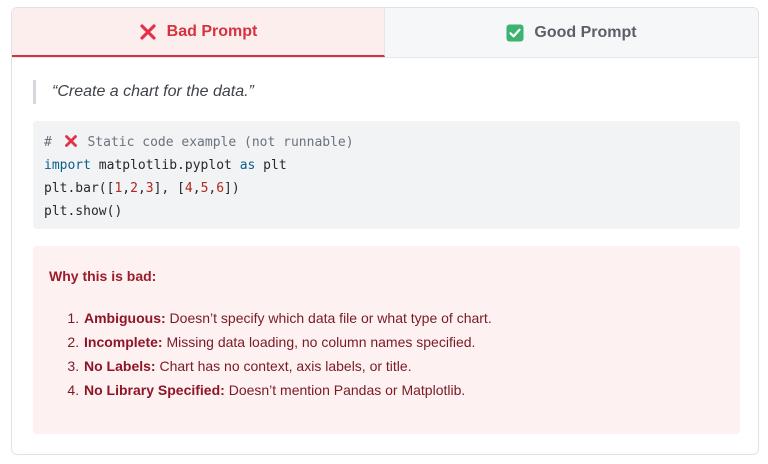 The image size is (768, 464). Describe the element at coordinates (216, 142) in the screenshot. I see `comment-text: Static code example (not runnable)` at that location.